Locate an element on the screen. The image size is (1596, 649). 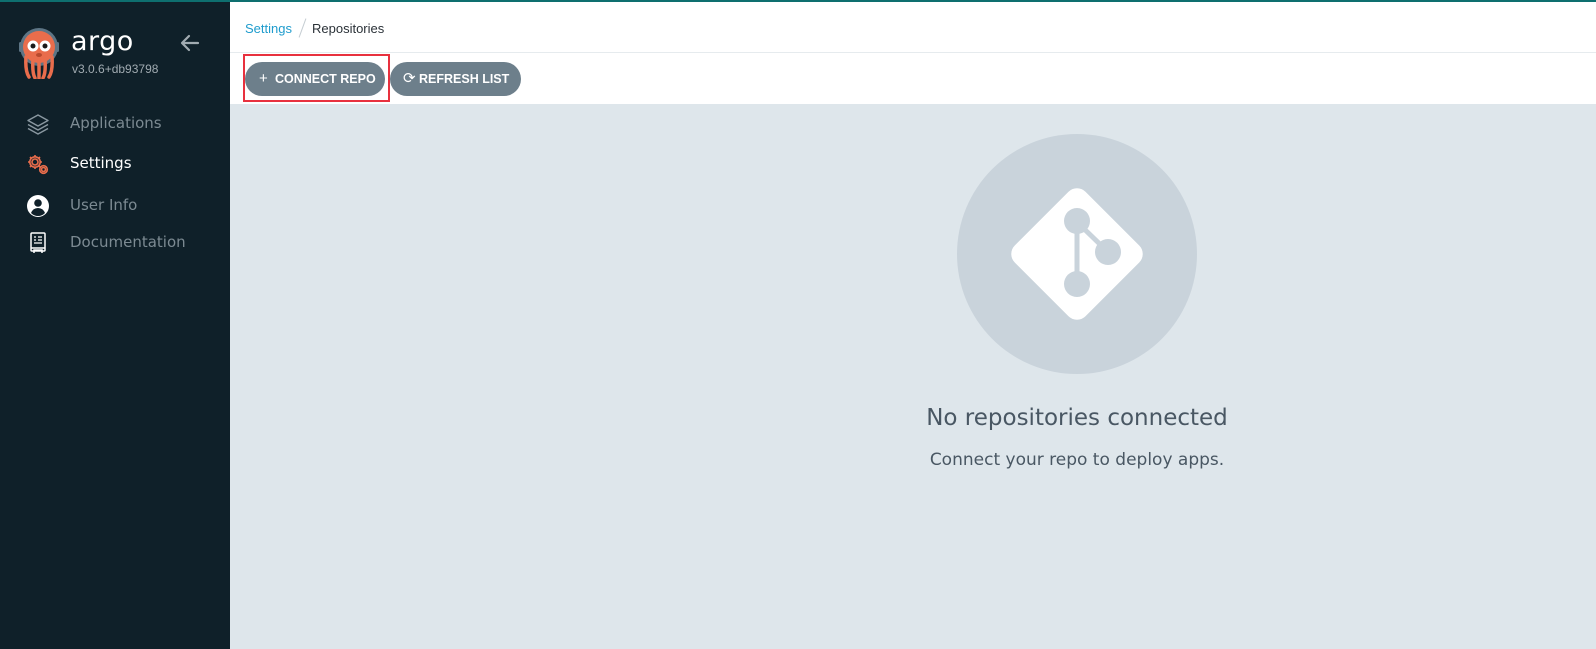
layers-icon is located at coordinates (38, 124).